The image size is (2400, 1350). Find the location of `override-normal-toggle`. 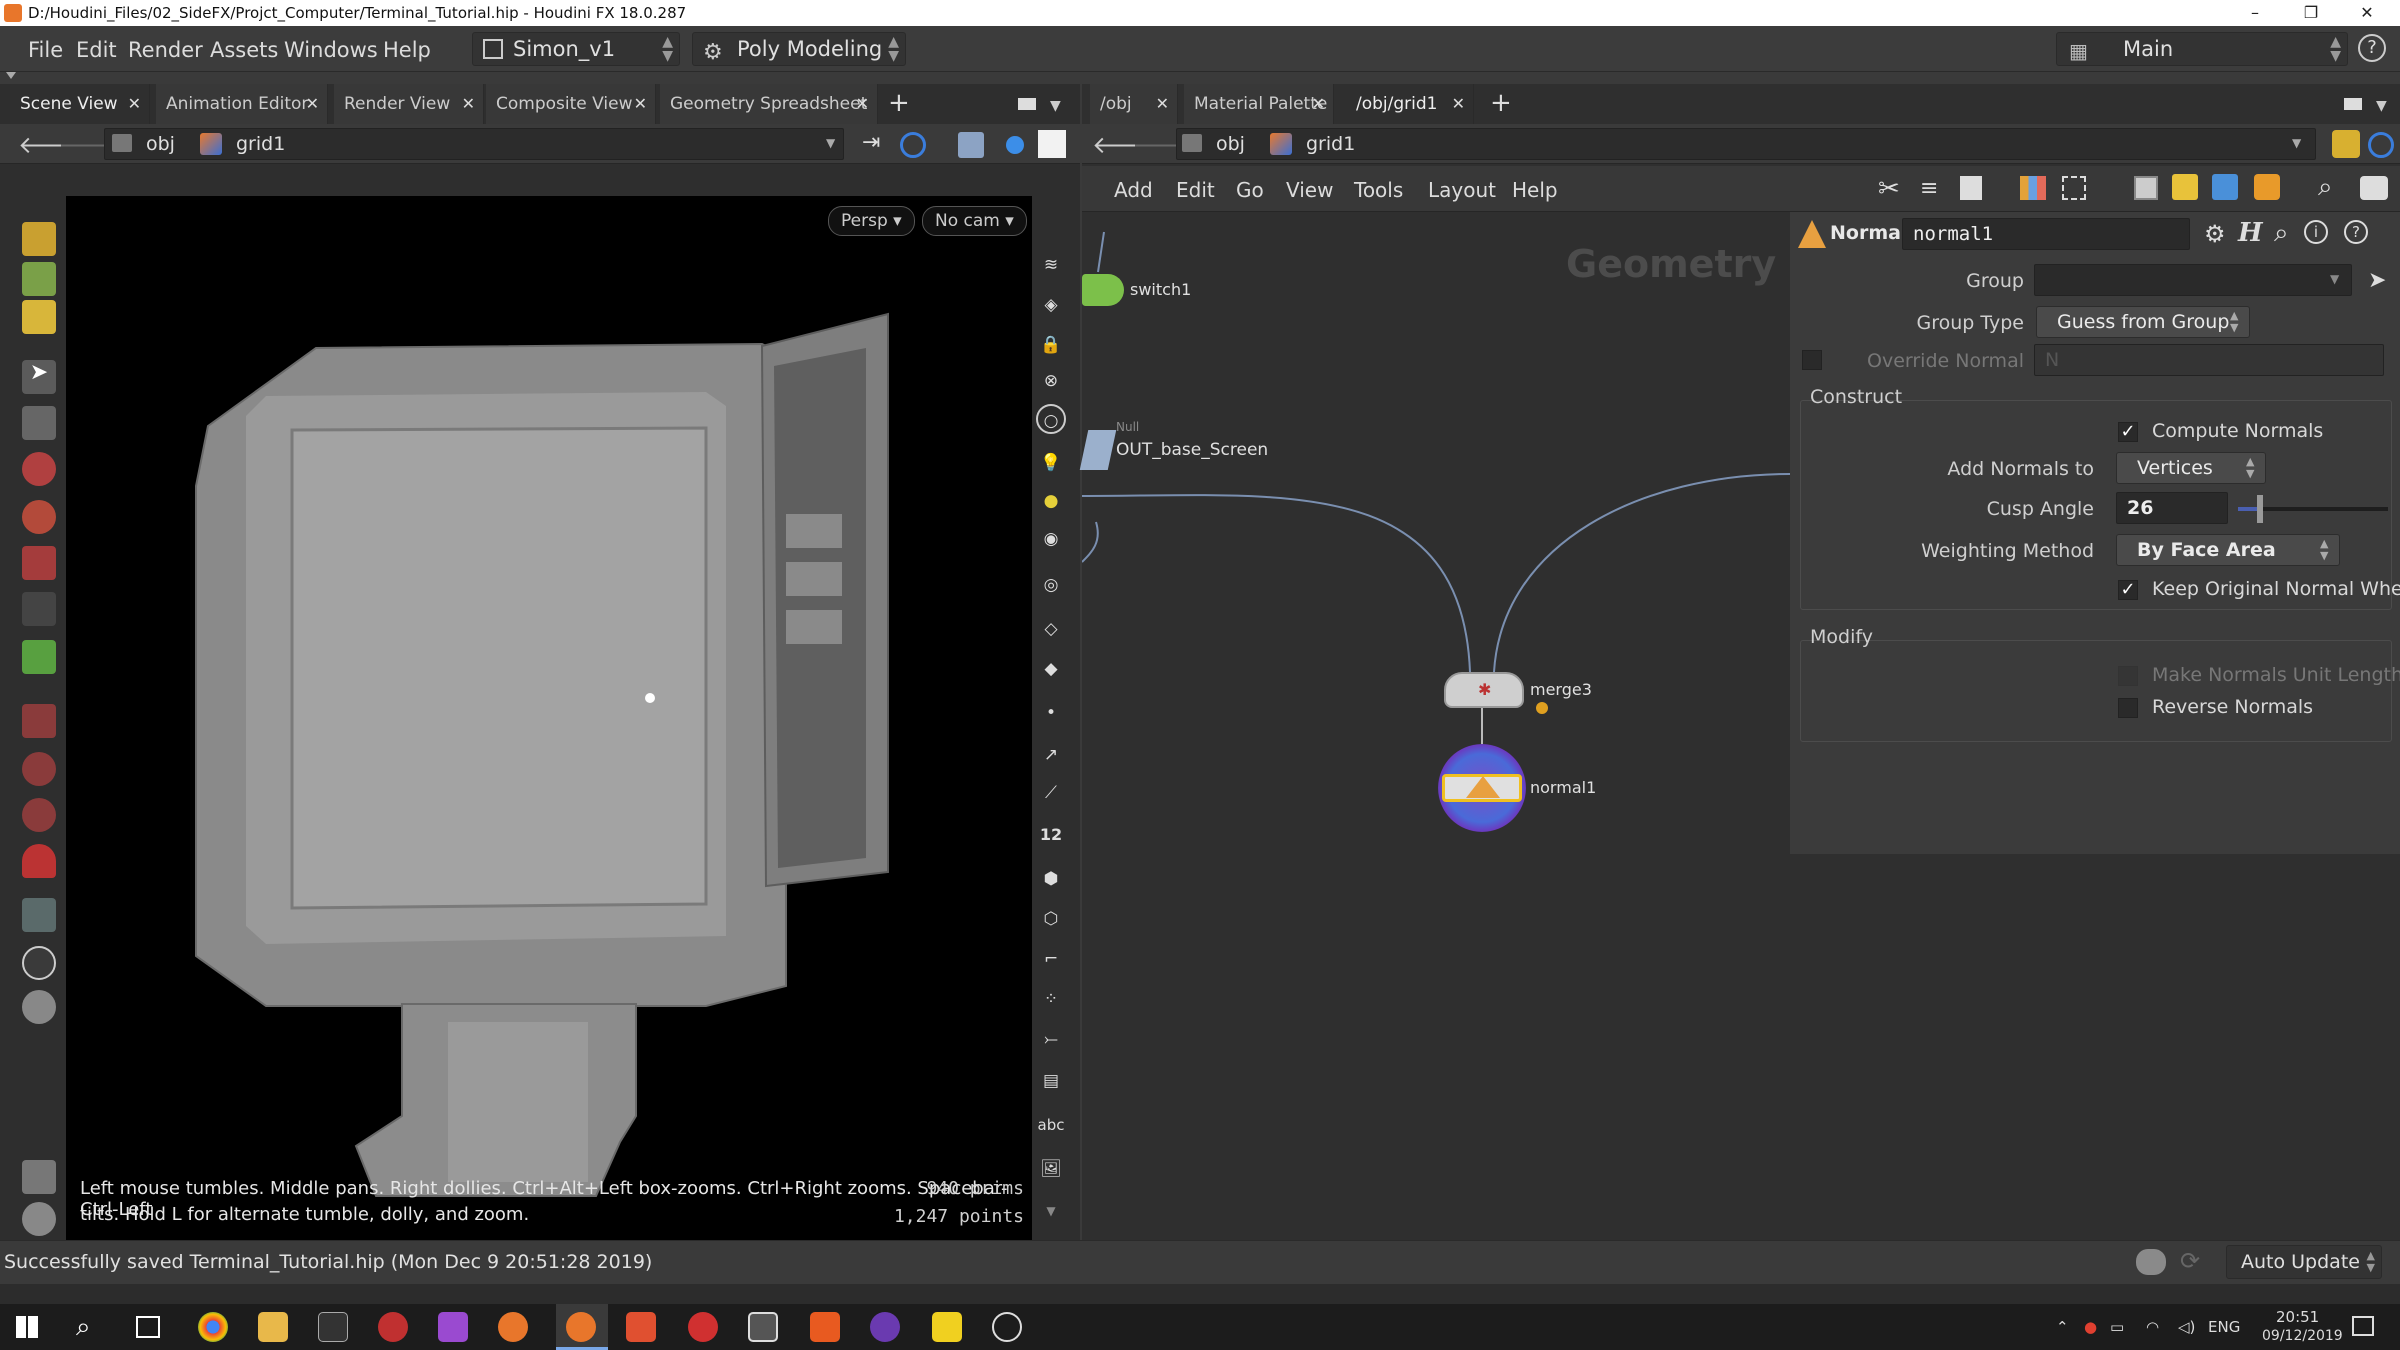

override-normal-toggle is located at coordinates (1812, 360).